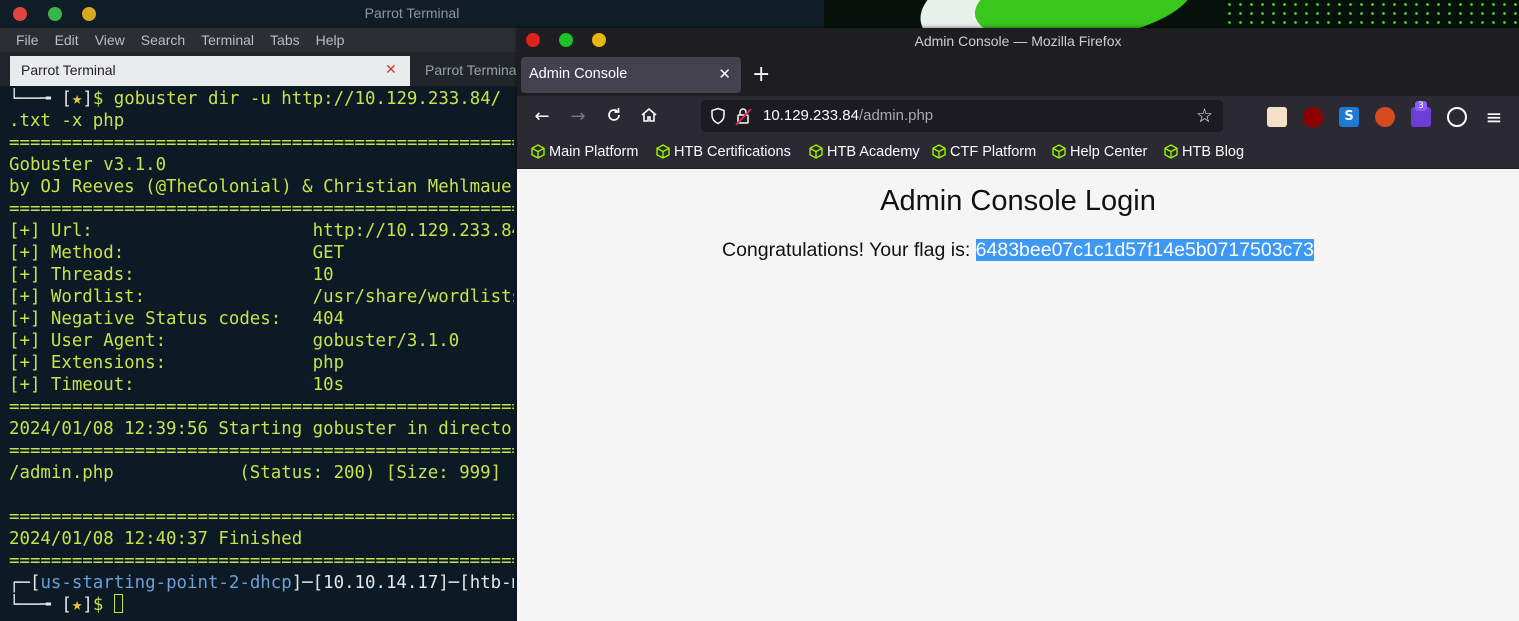 The image size is (1519, 621). I want to click on terminal-line: [+] Timeout: 10s, so click(177, 385).